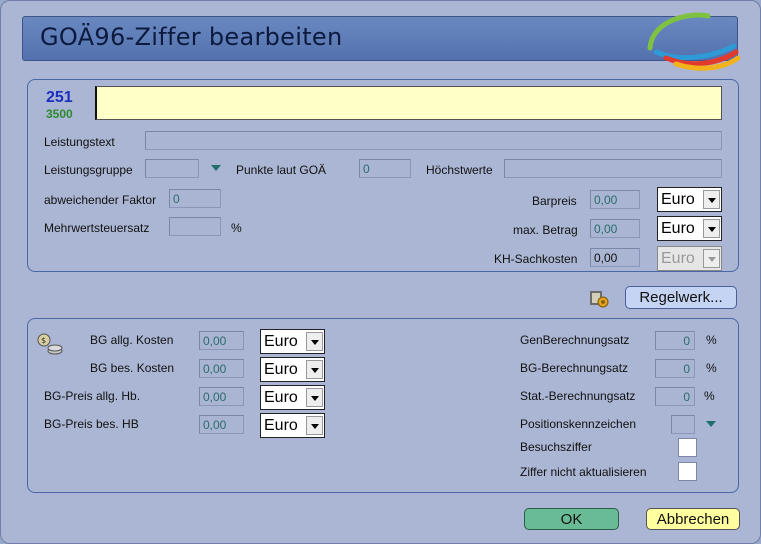  I want to click on besuchsziffer-checkbox, so click(687, 447).